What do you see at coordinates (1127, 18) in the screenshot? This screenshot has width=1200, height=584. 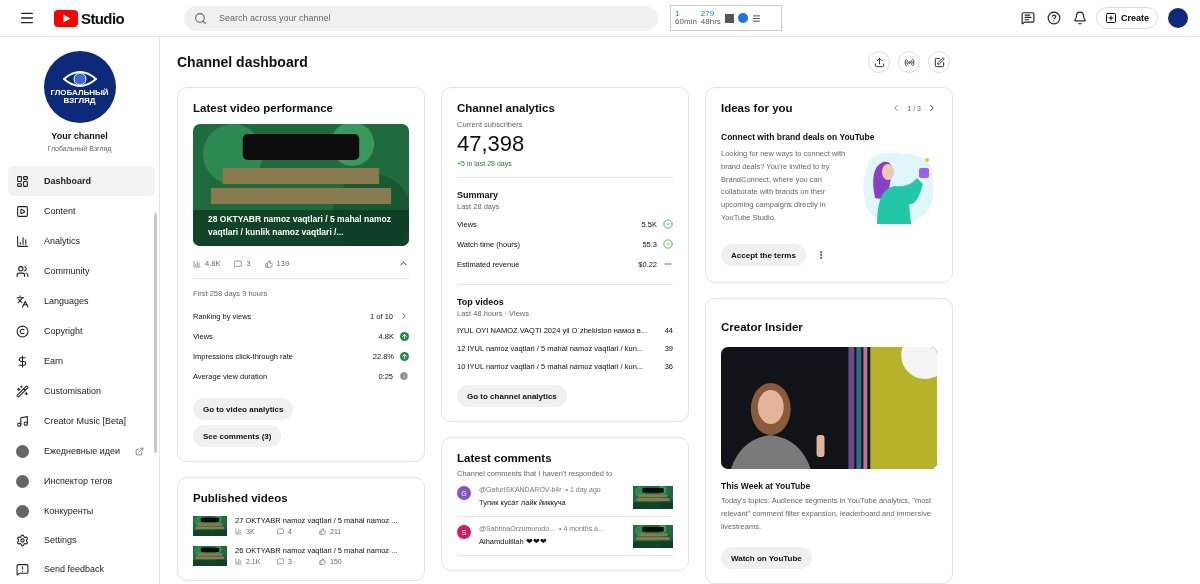 I see `create-button: Create` at bounding box center [1127, 18].